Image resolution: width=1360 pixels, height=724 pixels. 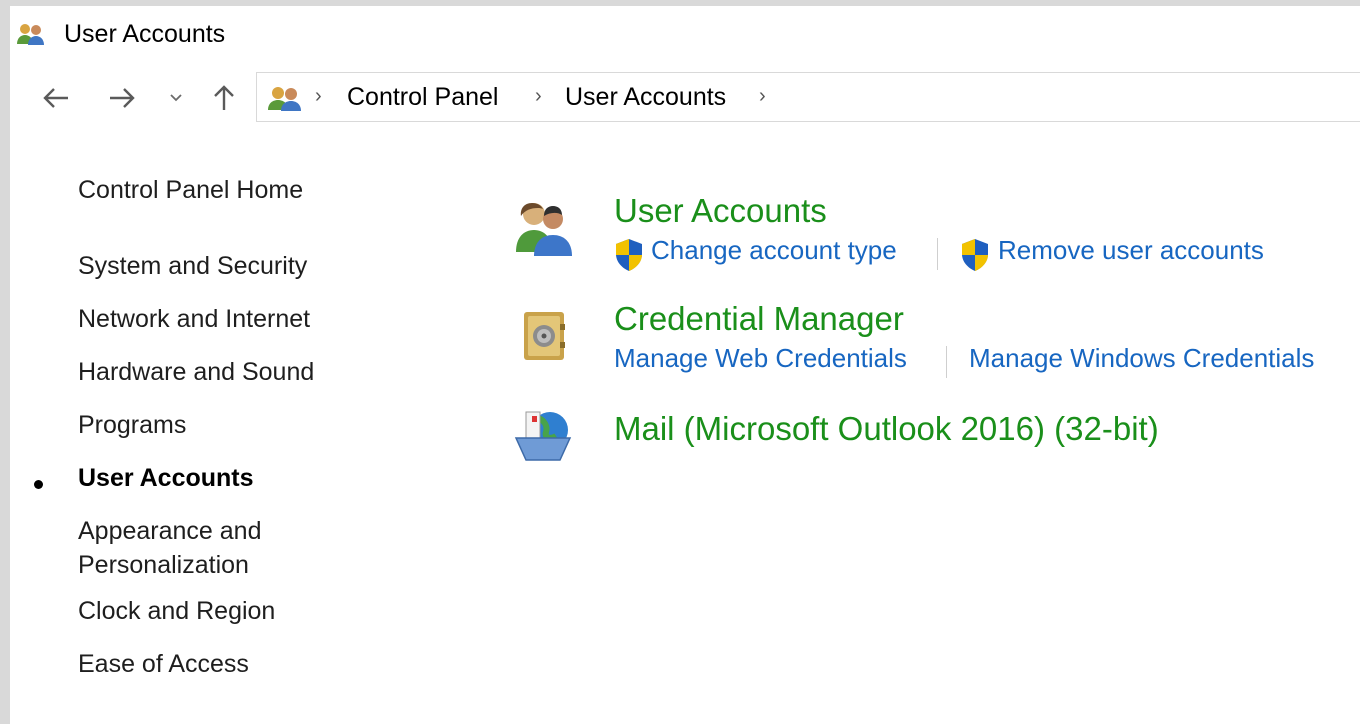 I want to click on window-title: User Accounts, so click(x=145, y=34).